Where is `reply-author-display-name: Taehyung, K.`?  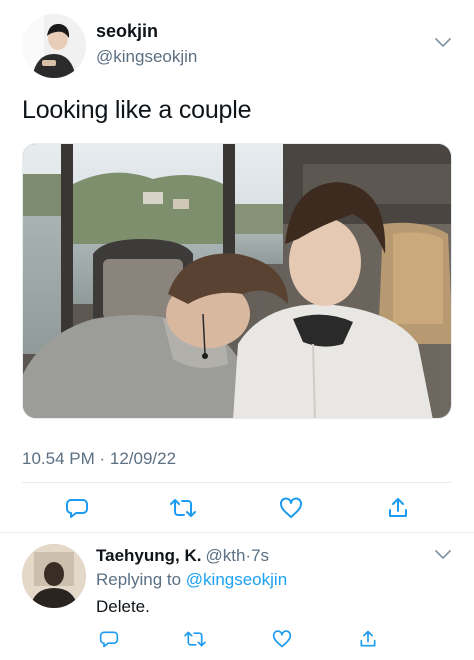 reply-author-display-name: Taehyung, K. is located at coordinates (148, 555).